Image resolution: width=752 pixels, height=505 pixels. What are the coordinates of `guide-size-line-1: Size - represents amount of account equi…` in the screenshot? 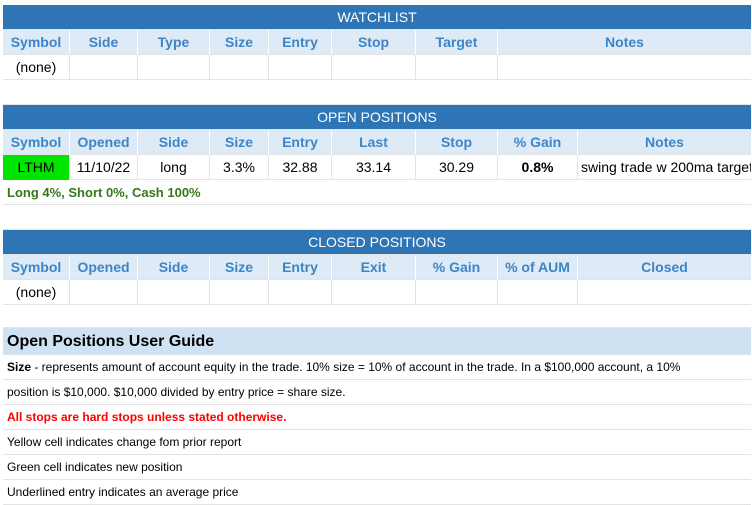 It's located at (377, 367).